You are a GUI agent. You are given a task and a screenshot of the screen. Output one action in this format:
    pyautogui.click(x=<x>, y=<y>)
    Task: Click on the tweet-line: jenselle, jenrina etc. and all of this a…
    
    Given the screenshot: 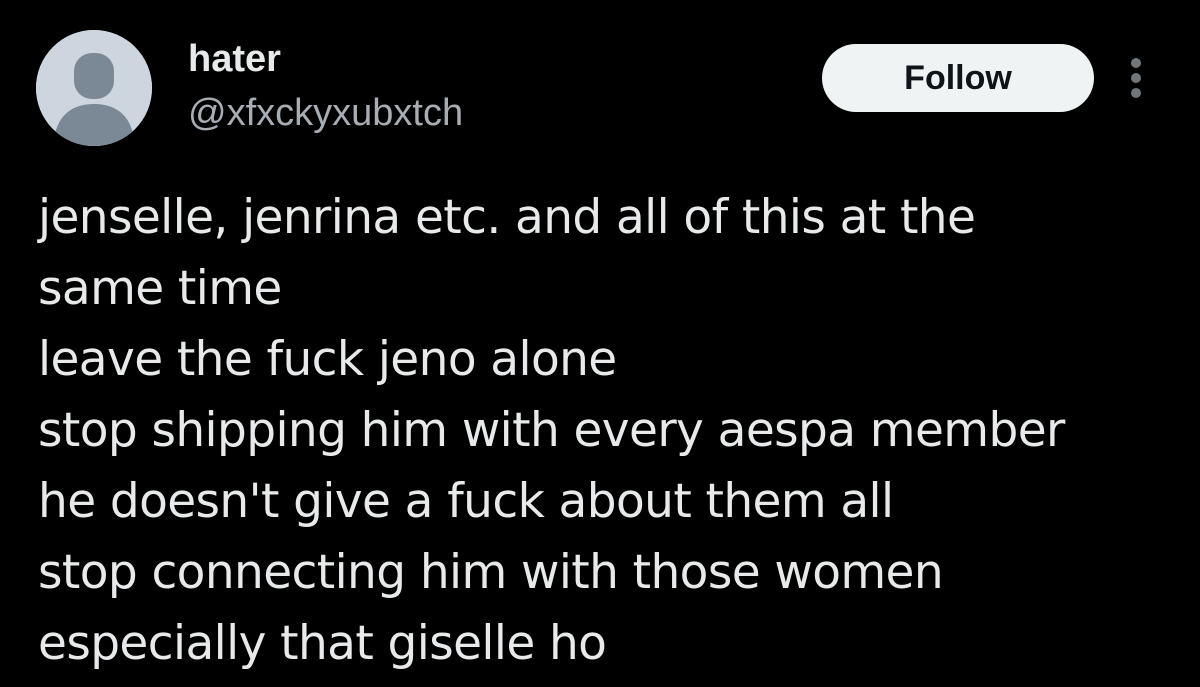 What is the action you would take?
    pyautogui.click(x=507, y=217)
    